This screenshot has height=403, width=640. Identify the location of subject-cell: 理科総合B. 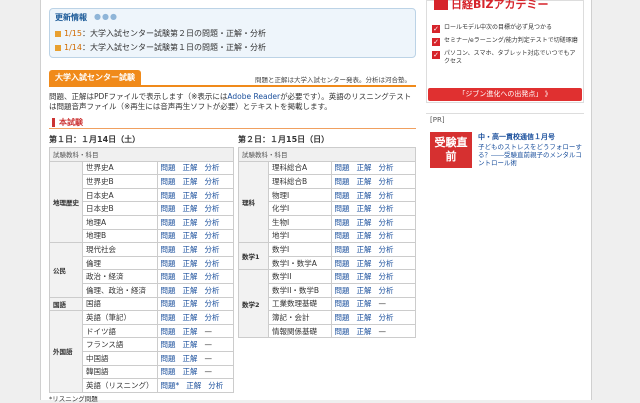
(300, 181).